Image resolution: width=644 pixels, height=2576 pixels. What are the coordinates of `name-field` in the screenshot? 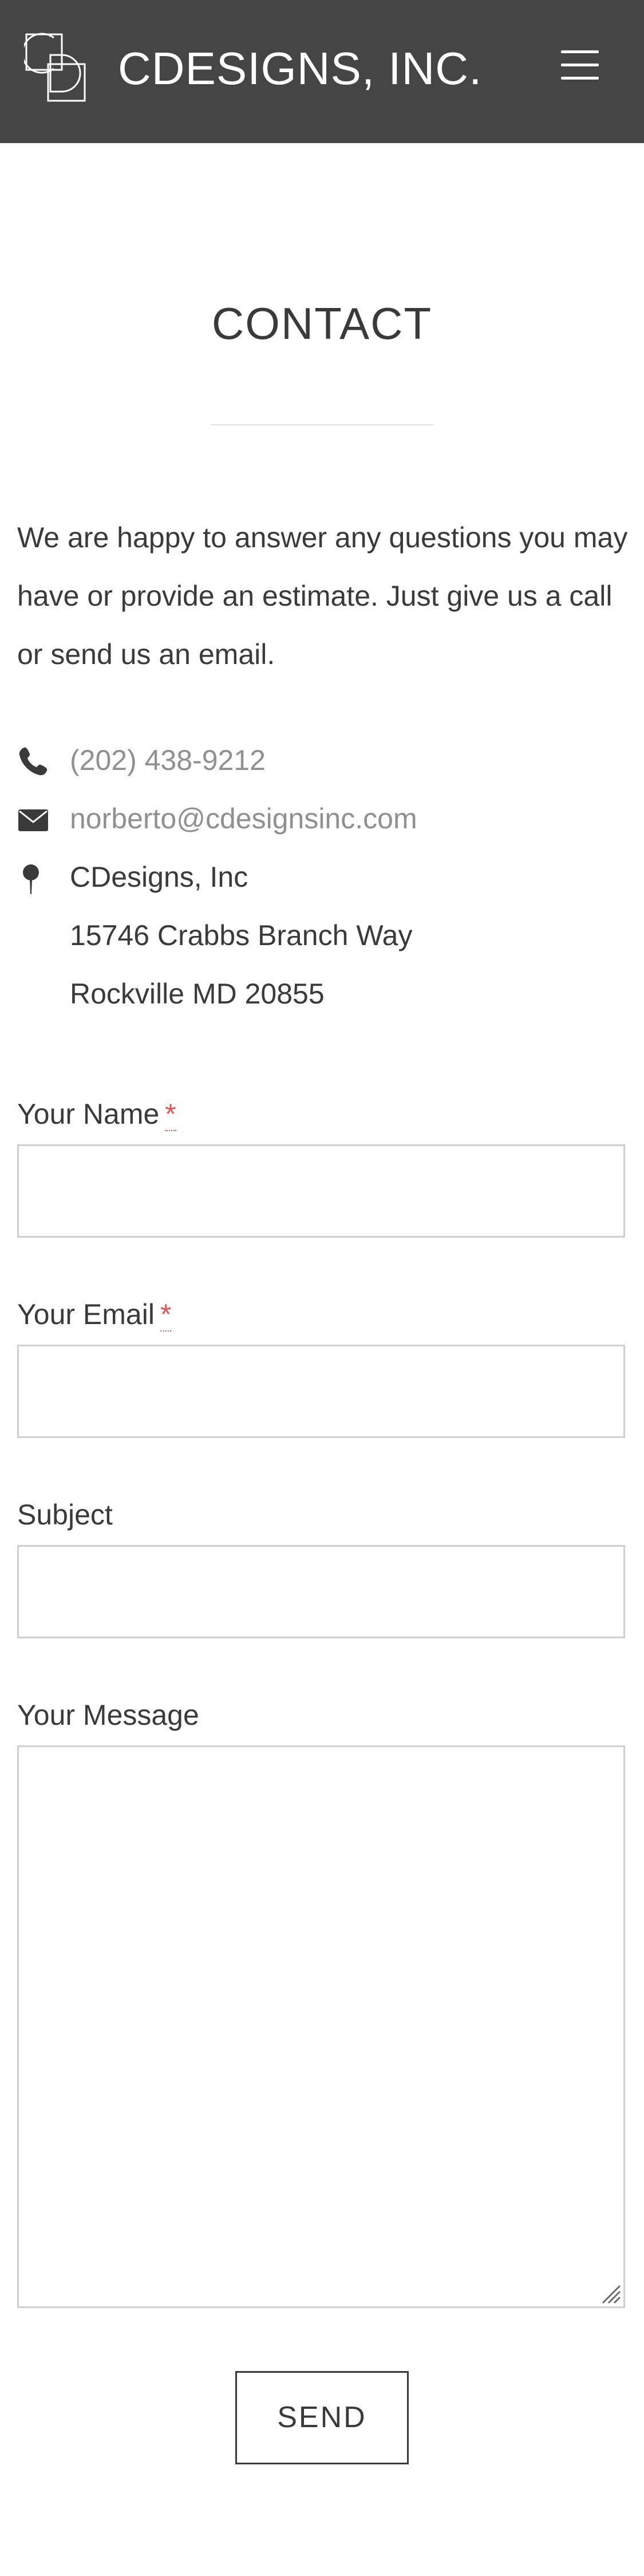 It's located at (321, 1191).